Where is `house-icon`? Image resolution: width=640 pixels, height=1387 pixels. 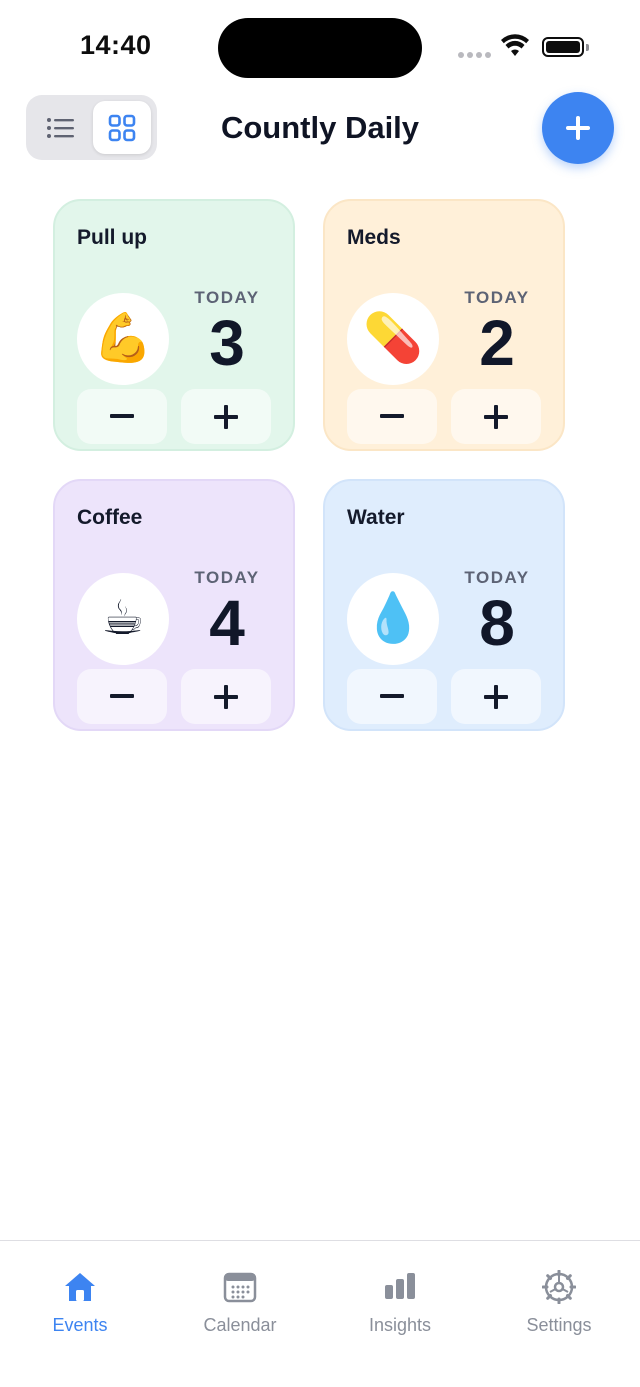
house-icon is located at coordinates (80, 1287).